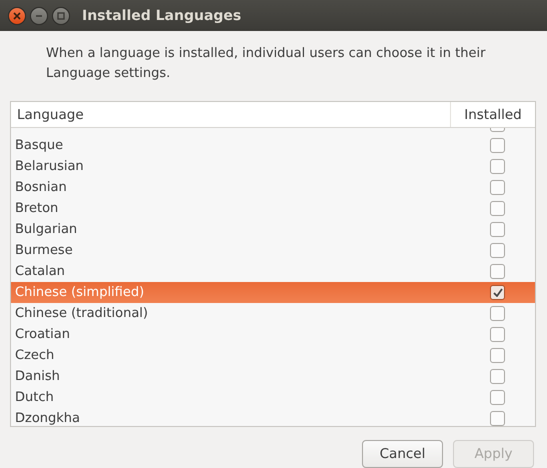 Image resolution: width=547 pixels, height=468 pixels. What do you see at coordinates (402, 454) in the screenshot?
I see `cancel-button: Cancel` at bounding box center [402, 454].